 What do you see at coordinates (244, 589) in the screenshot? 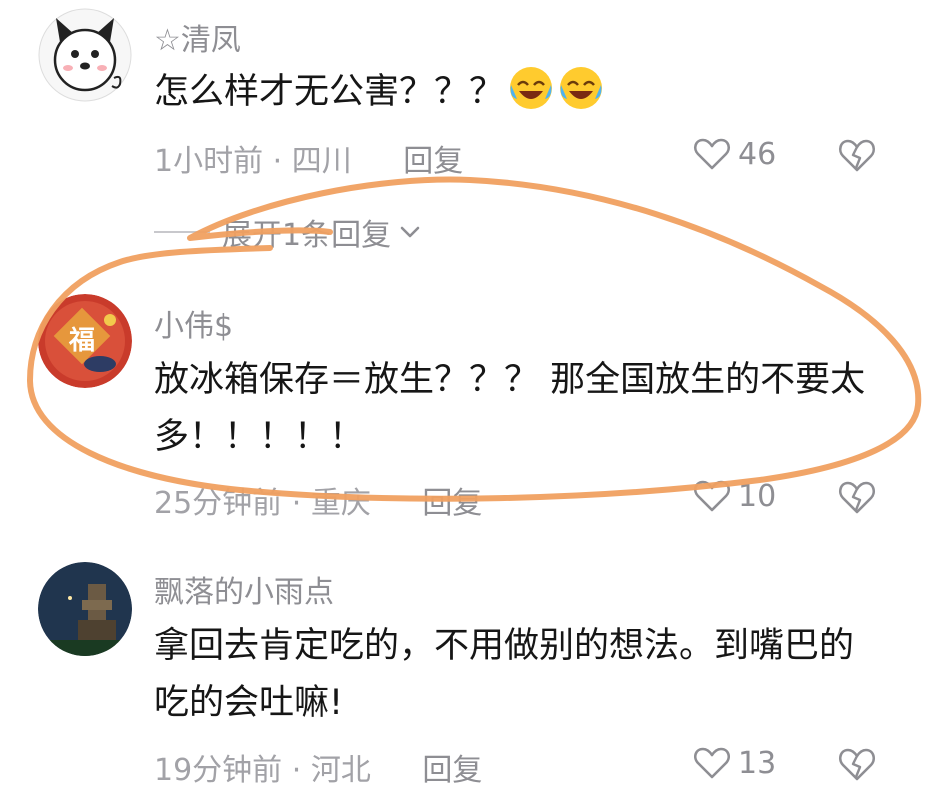
I see `comment-username: 飘落的小雨点` at bounding box center [244, 589].